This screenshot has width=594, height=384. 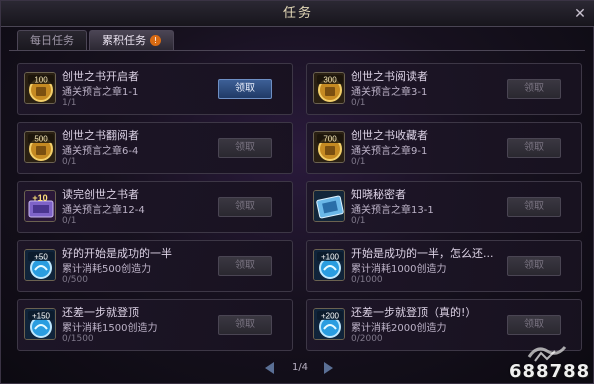 I want to click on quest-title: 创世之书开启者, so click(x=100, y=76).